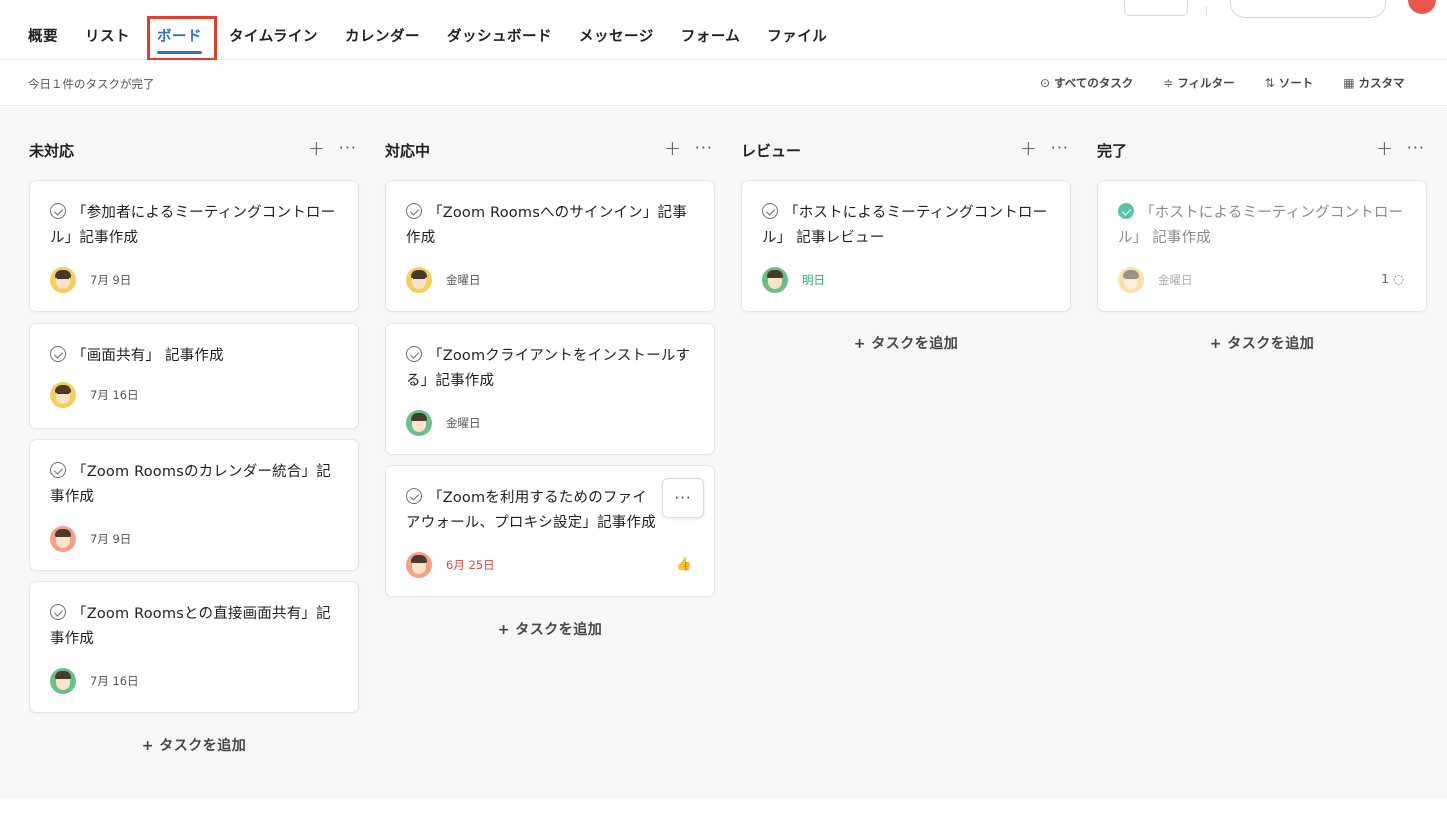 This screenshot has width=1447, height=820. I want to click on task-title: 「画面共有」 記事作成, so click(148, 356).